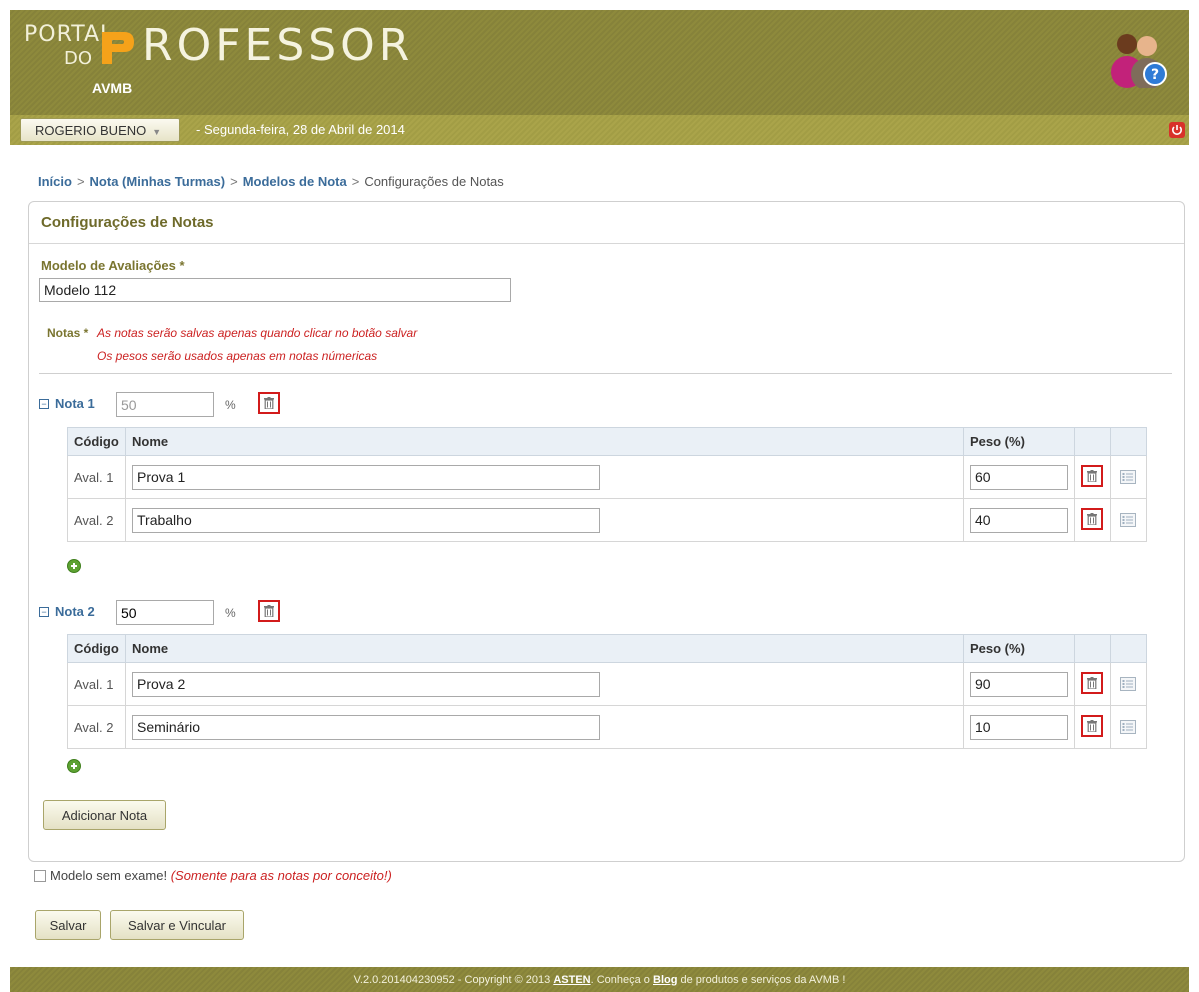 The height and width of the screenshot is (992, 1199). Describe the element at coordinates (1128, 648) in the screenshot. I see `col-detail` at that location.